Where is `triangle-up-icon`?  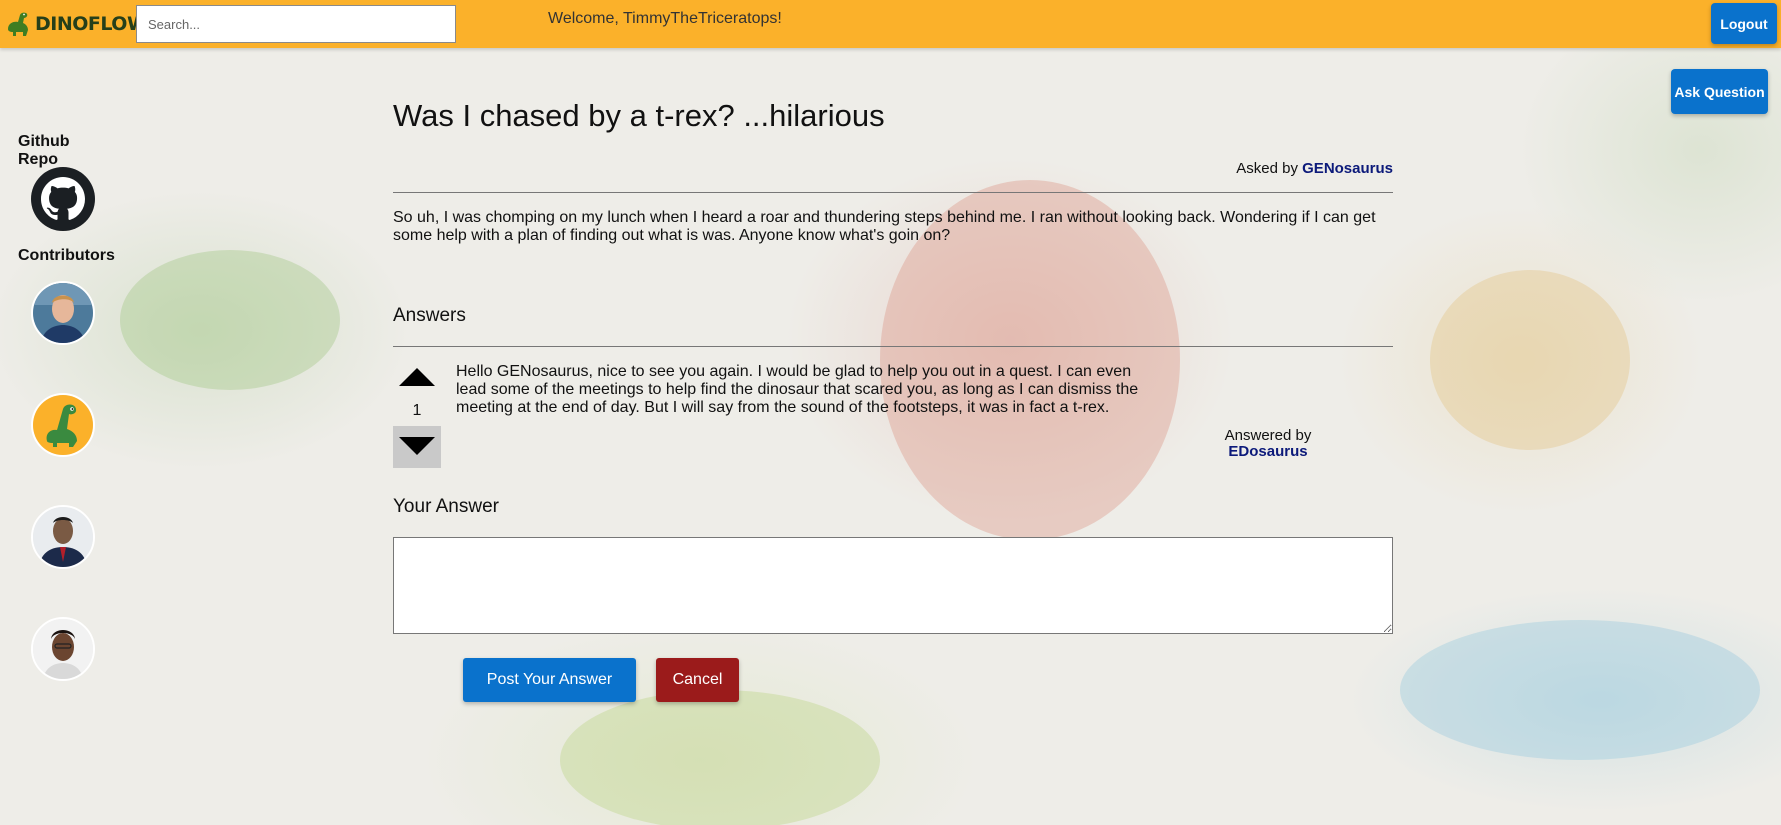 triangle-up-icon is located at coordinates (417, 377).